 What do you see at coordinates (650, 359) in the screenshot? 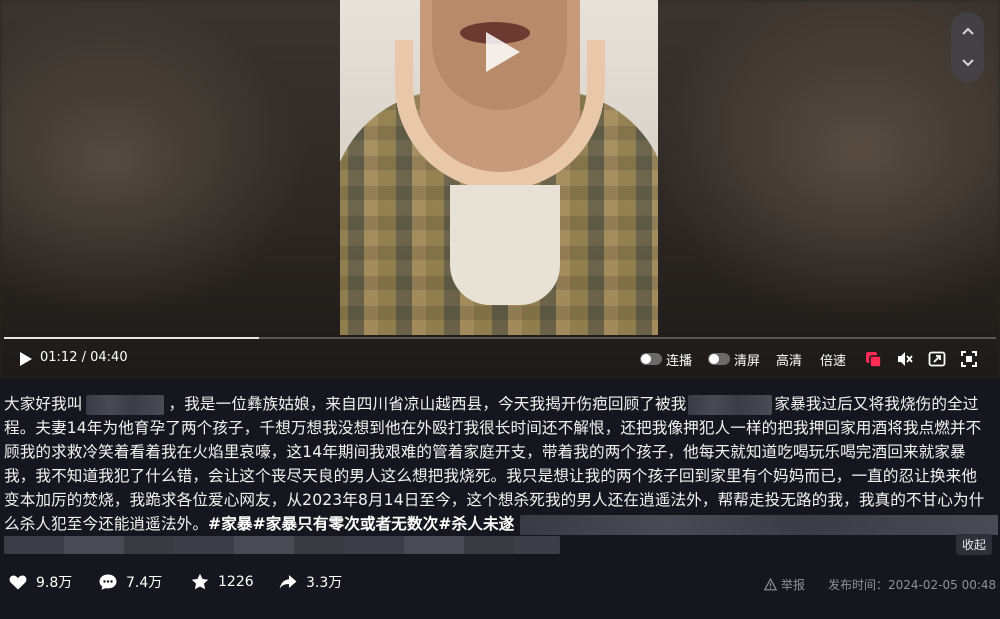
I see `autoplay-switch` at bounding box center [650, 359].